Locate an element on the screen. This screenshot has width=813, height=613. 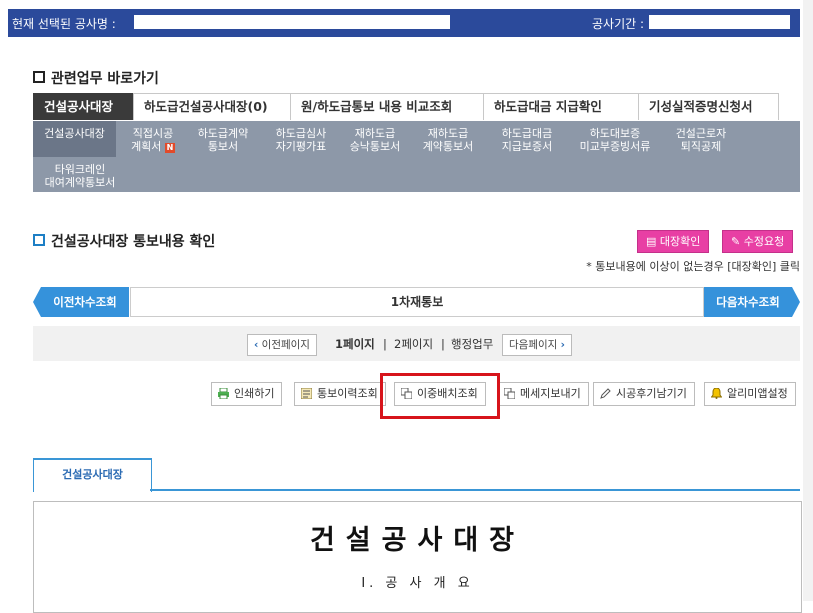
project-period-field is located at coordinates (719, 22).